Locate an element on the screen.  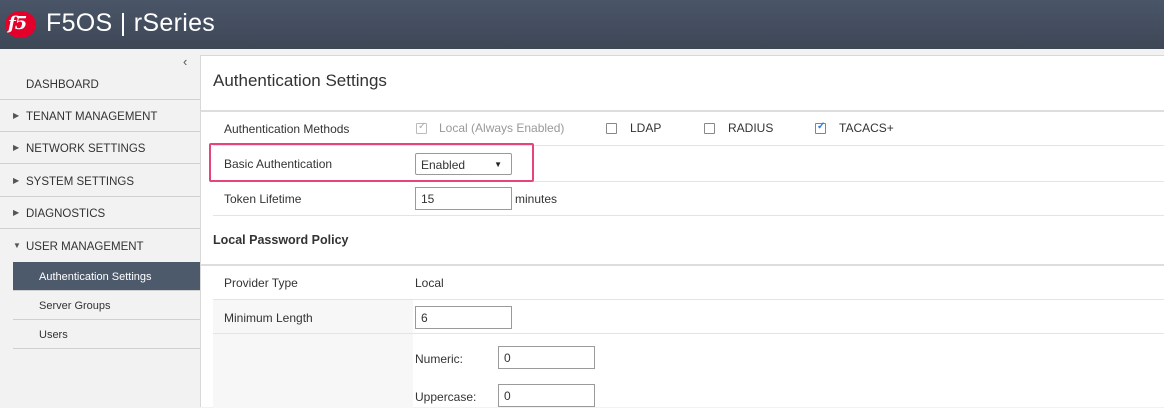
annotation-highlight-box is located at coordinates (371, 162).